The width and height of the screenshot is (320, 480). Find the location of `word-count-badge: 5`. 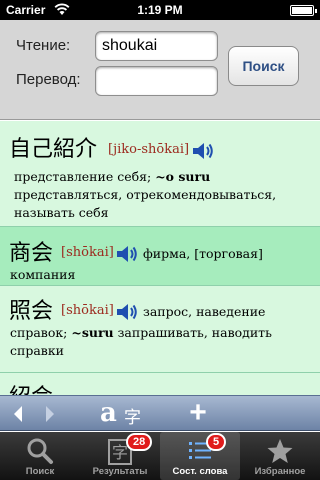

word-count-badge: 5 is located at coordinates (216, 442).